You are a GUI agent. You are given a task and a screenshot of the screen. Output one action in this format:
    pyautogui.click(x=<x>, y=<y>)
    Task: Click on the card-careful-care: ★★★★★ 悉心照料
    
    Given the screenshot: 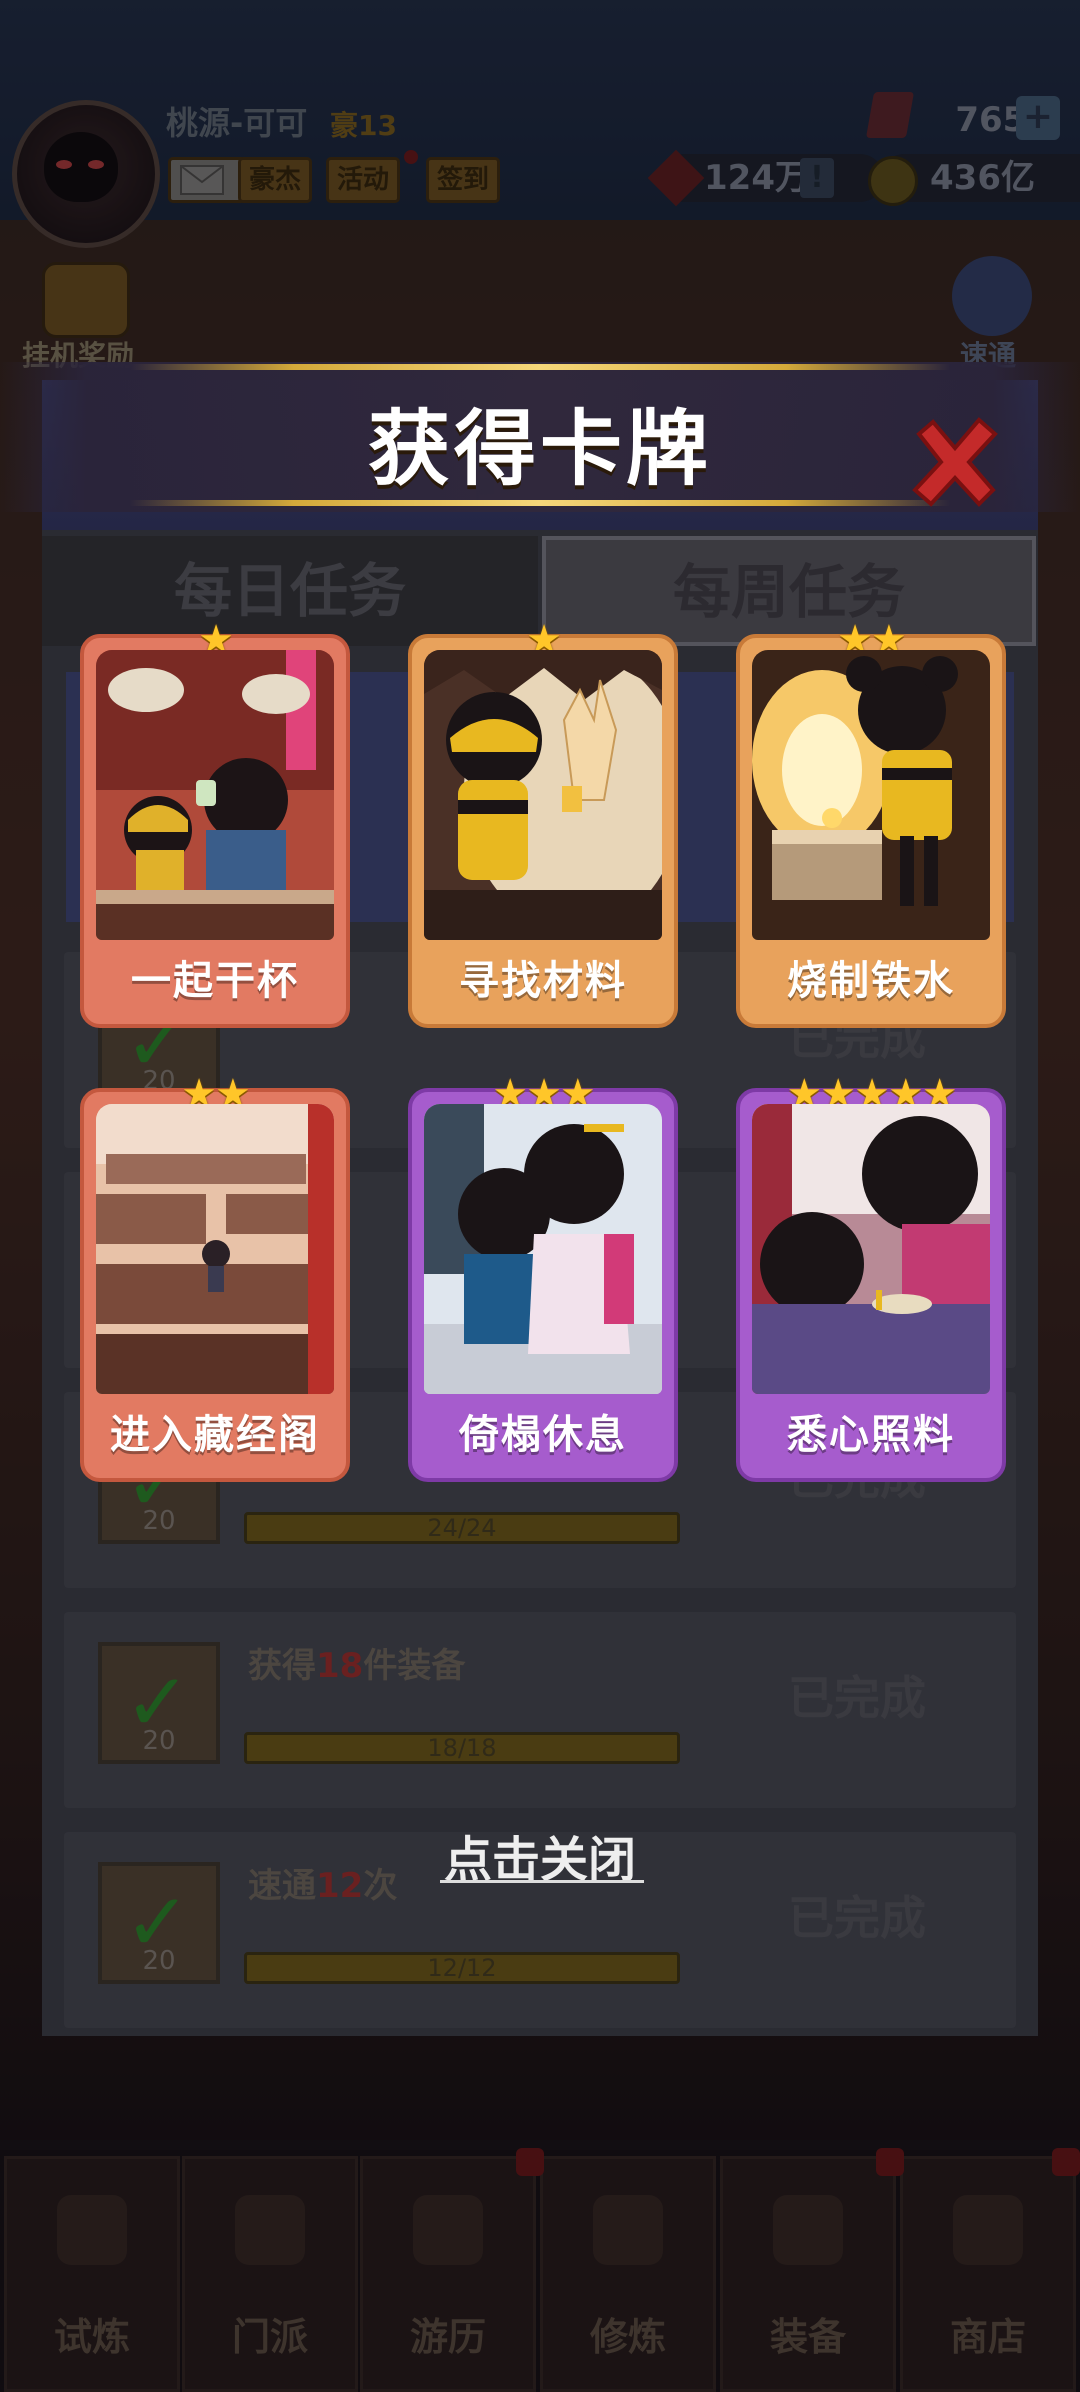 What is the action you would take?
    pyautogui.click(x=871, y=1278)
    